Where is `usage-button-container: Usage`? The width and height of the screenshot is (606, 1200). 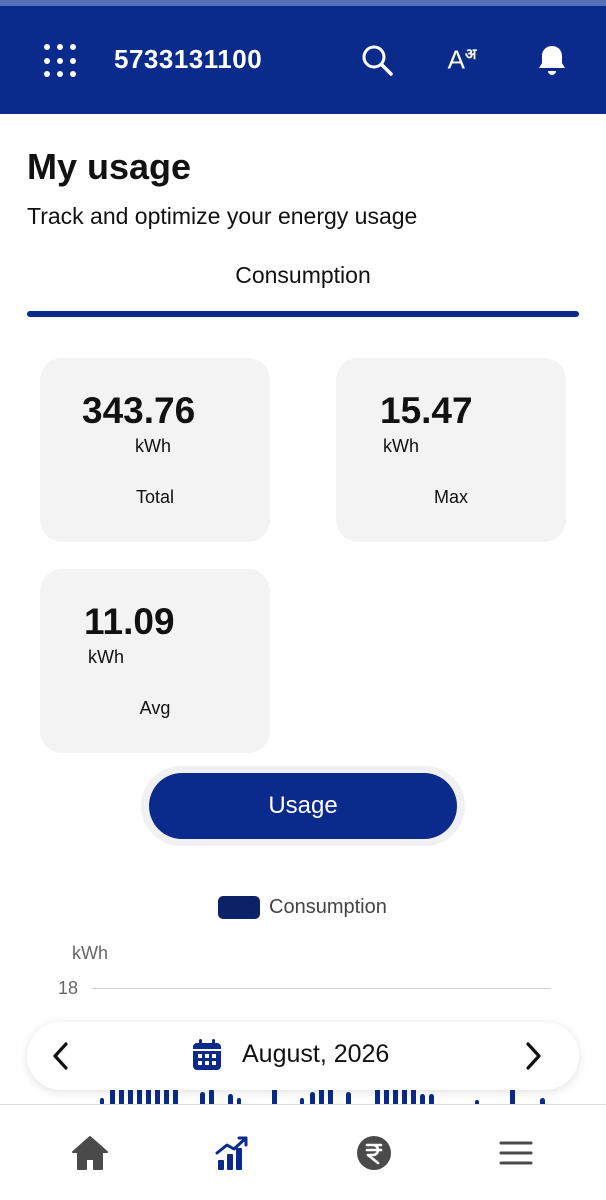
usage-button-container: Usage is located at coordinates (303, 806).